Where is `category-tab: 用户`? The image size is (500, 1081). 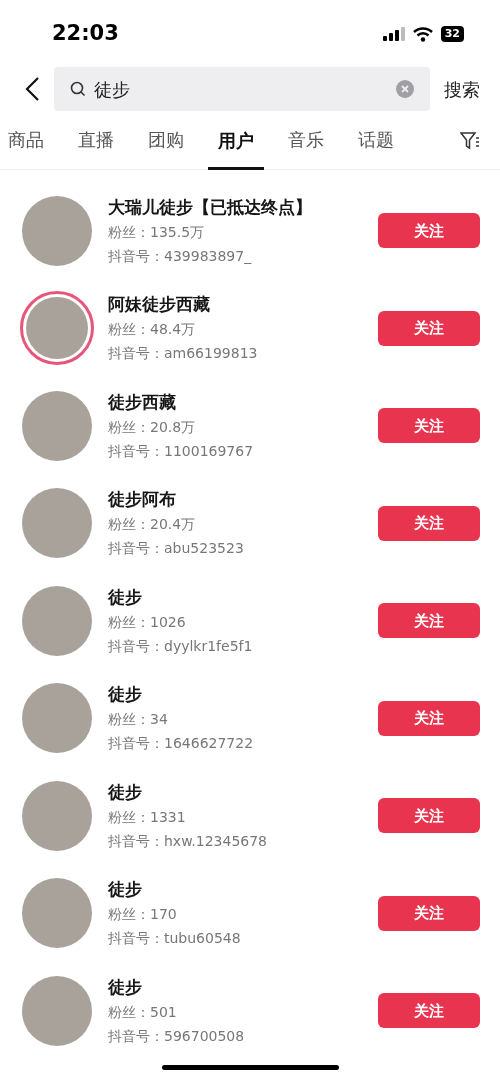 category-tab: 用户 is located at coordinates (236, 140).